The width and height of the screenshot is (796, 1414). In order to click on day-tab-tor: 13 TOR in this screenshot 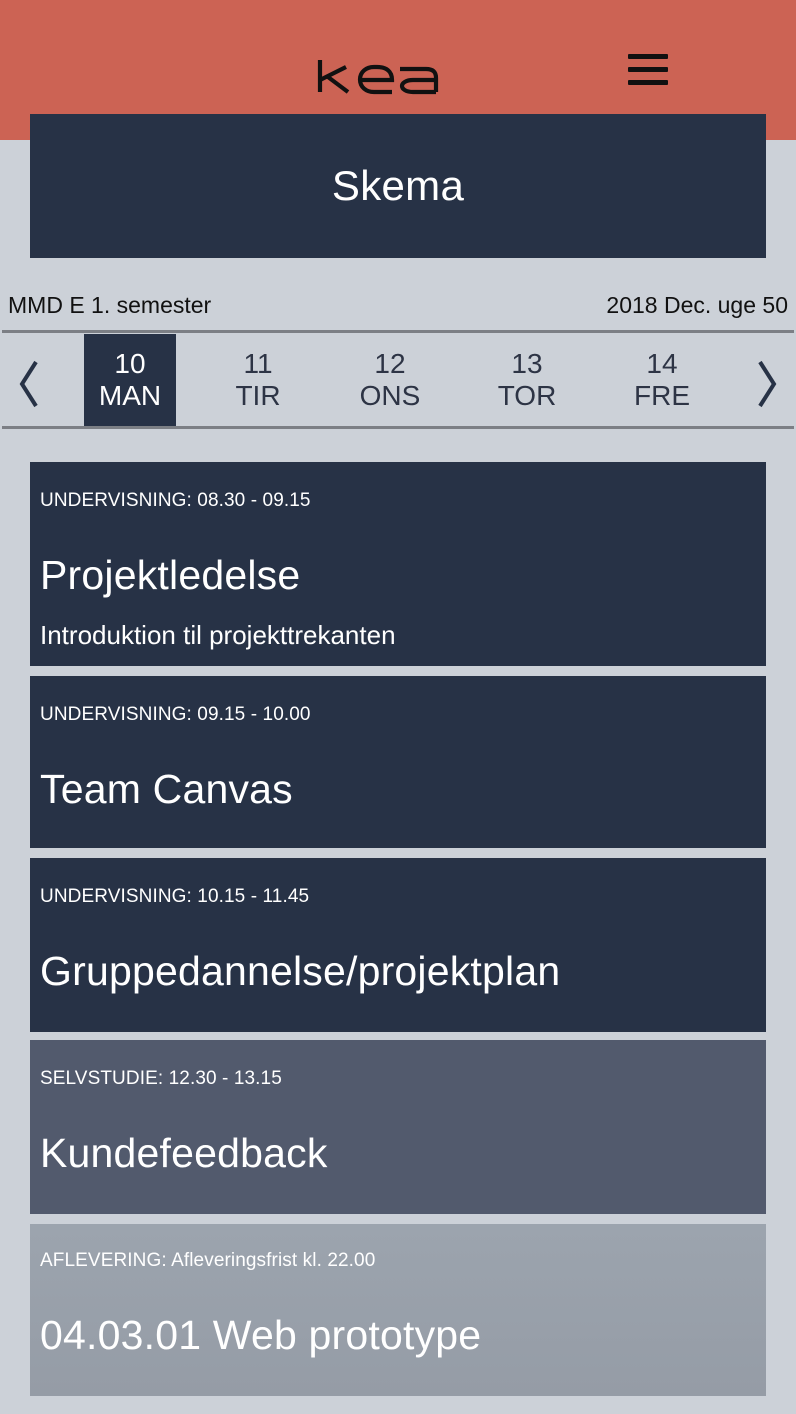, I will do `click(527, 380)`.